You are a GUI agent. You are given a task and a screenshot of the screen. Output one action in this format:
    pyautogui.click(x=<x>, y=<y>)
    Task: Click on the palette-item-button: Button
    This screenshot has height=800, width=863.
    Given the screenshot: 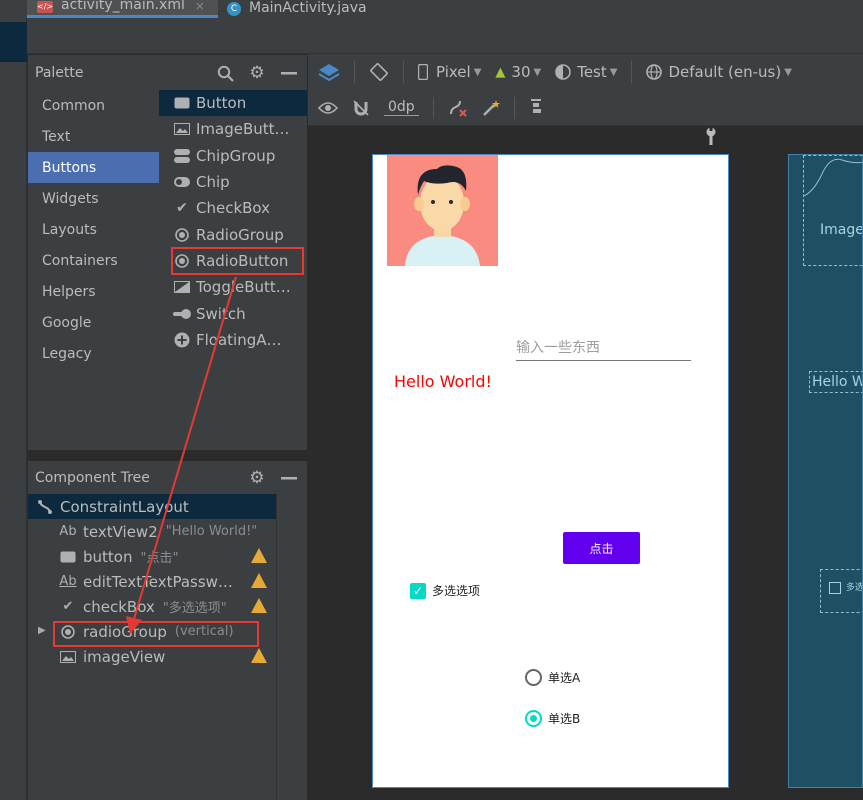 What is the action you would take?
    pyautogui.click(x=233, y=103)
    